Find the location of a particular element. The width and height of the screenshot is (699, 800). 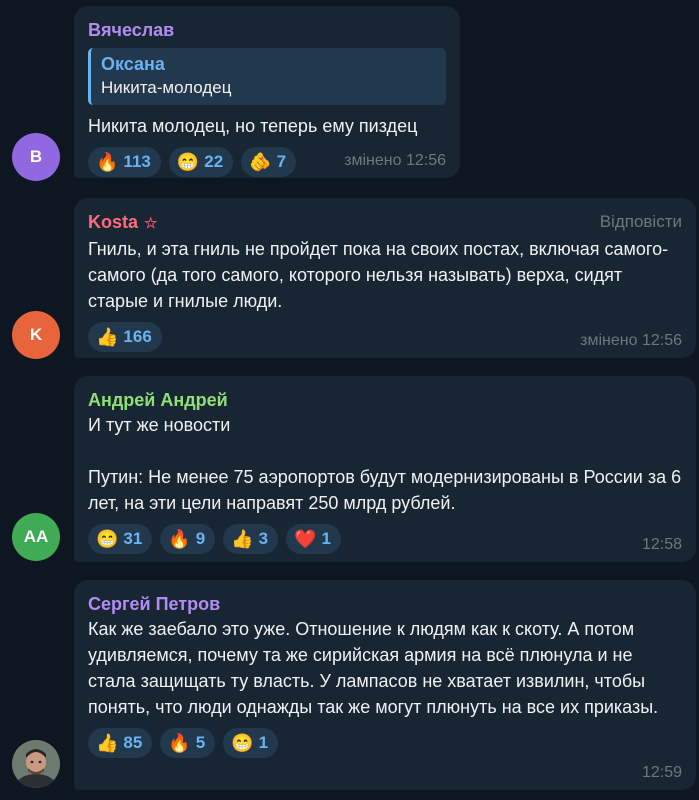

avatar: K is located at coordinates (36, 335).